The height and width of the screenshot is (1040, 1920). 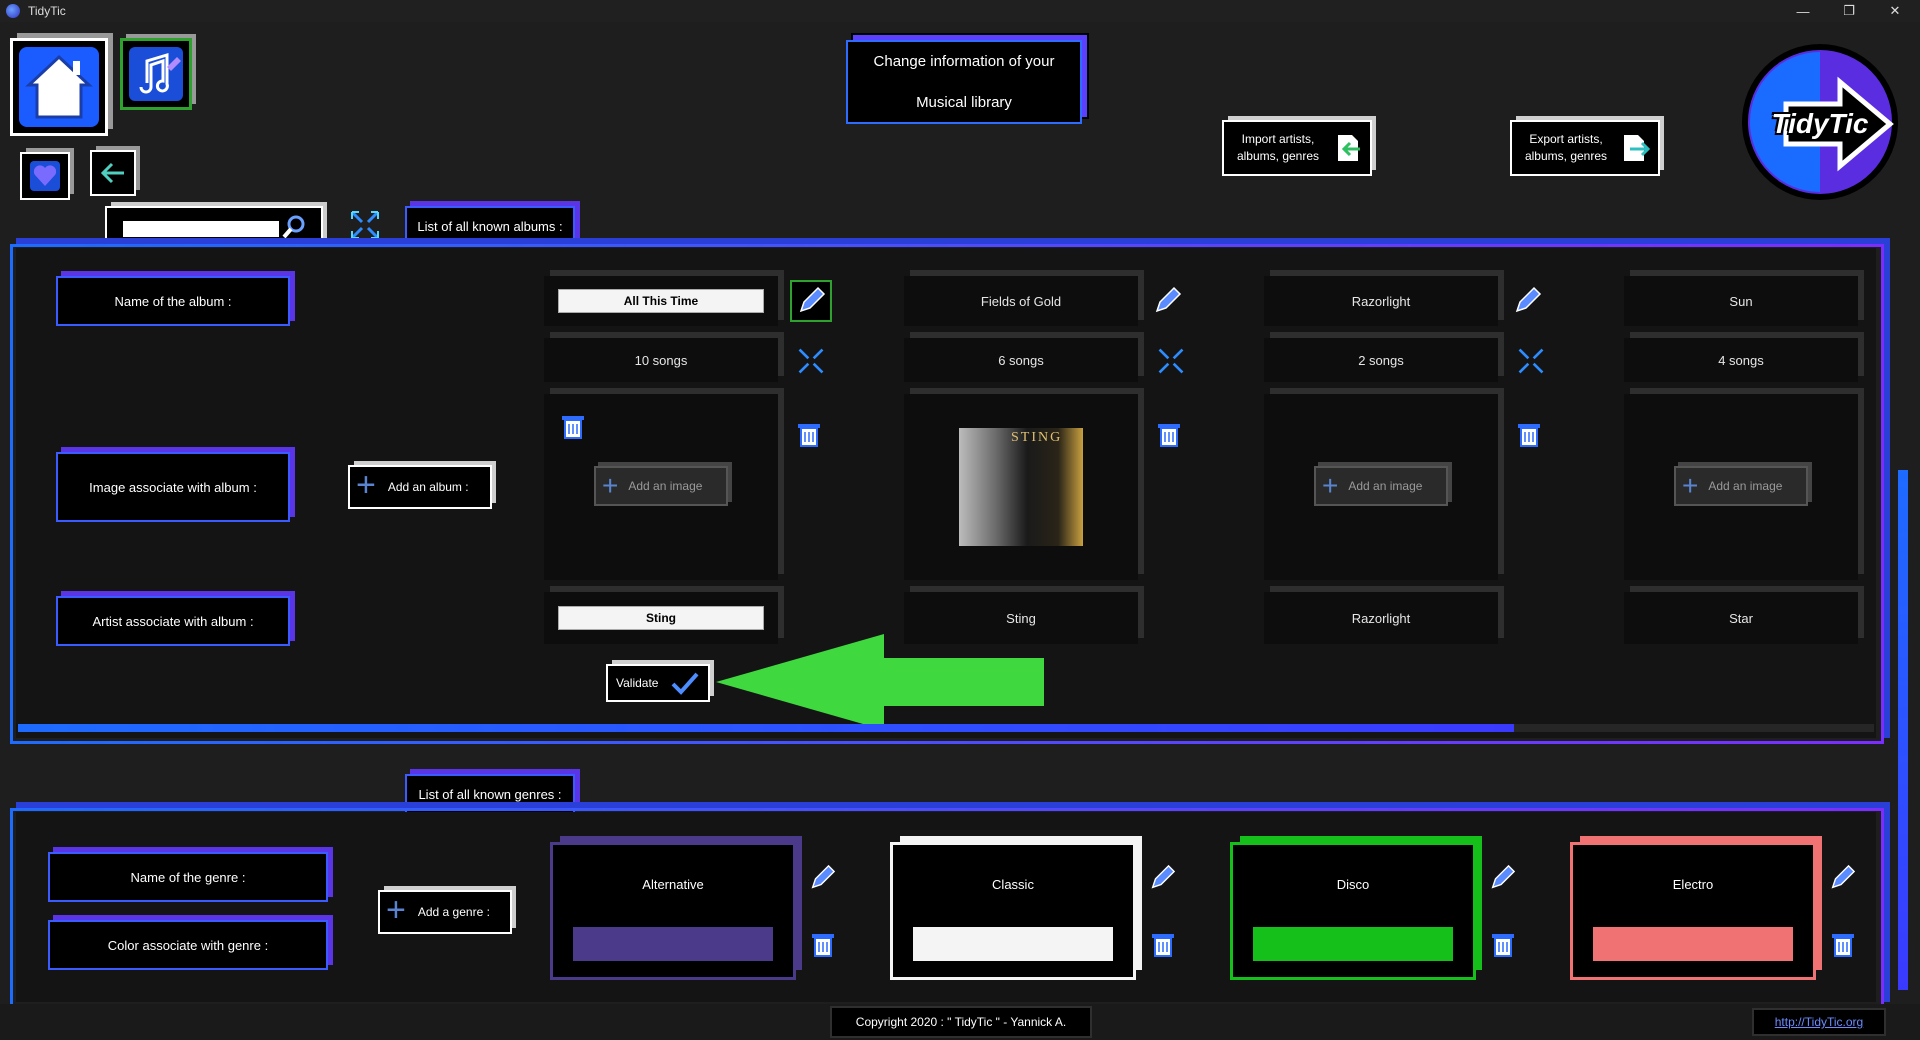 I want to click on album-songs-count: 2 songs, so click(x=1381, y=360).